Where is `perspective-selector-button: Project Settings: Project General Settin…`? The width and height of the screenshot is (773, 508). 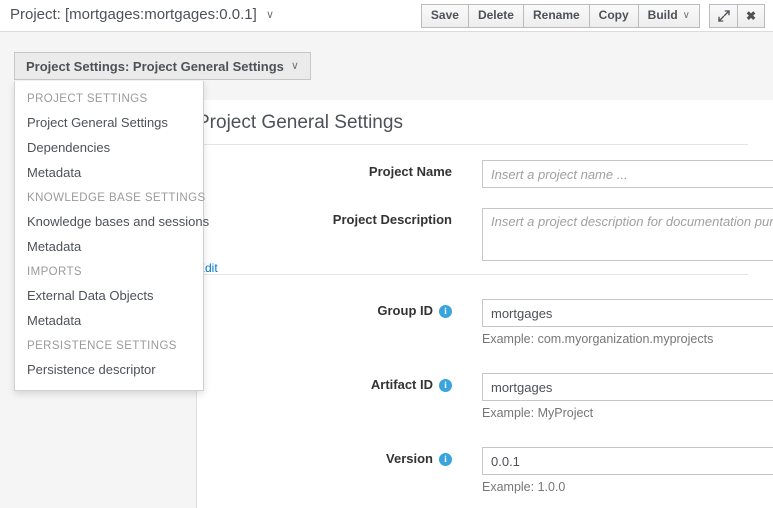
perspective-selector-button: Project Settings: Project General Settin… is located at coordinates (162, 66).